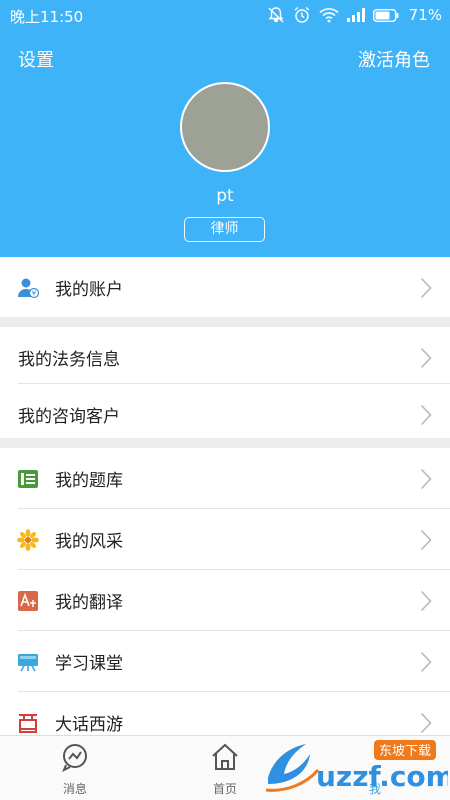  What do you see at coordinates (276, 15) in the screenshot?
I see `mute-bell-icon` at bounding box center [276, 15].